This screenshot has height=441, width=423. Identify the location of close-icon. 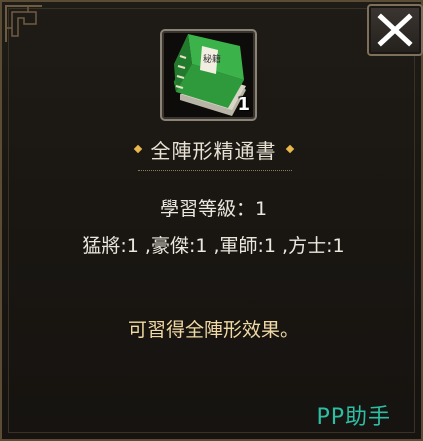
(395, 30).